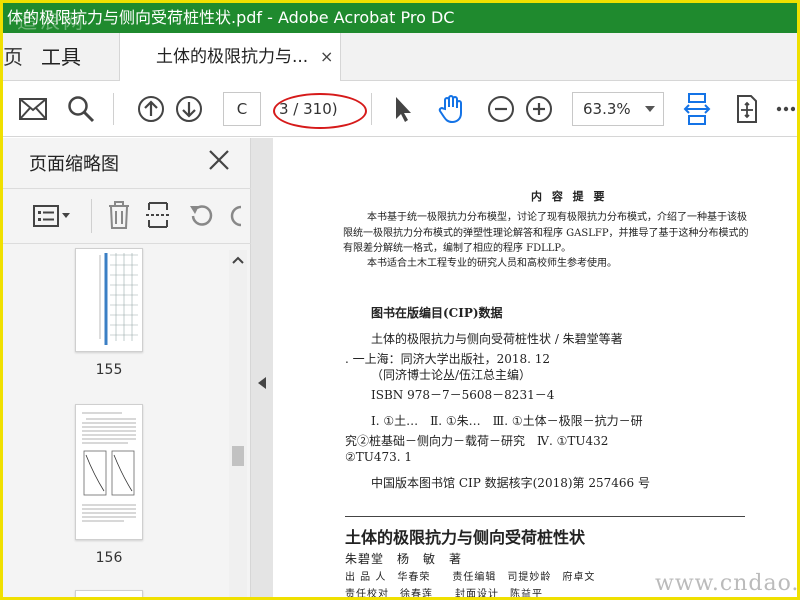  Describe the element at coordinates (510, 483) in the screenshot. I see `cip-number: 中国版本图书馆 CIP 数据核字(2018)第 257466 号` at that location.